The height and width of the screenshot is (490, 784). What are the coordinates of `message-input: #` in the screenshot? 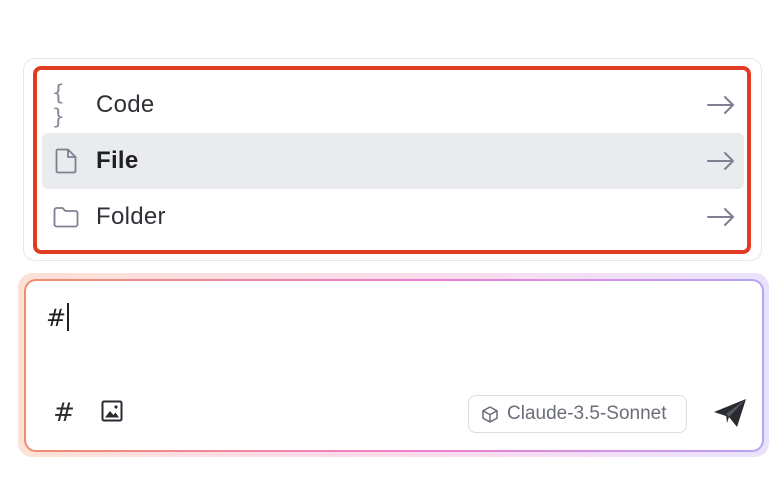 It's located at (58, 317).